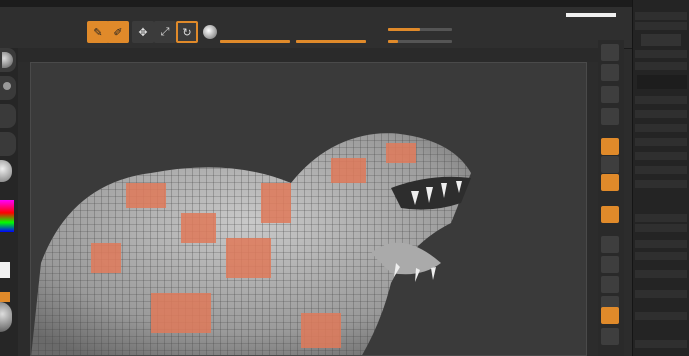 This screenshot has width=689, height=356. What do you see at coordinates (7, 216) in the screenshot?
I see `color-picker` at bounding box center [7, 216].